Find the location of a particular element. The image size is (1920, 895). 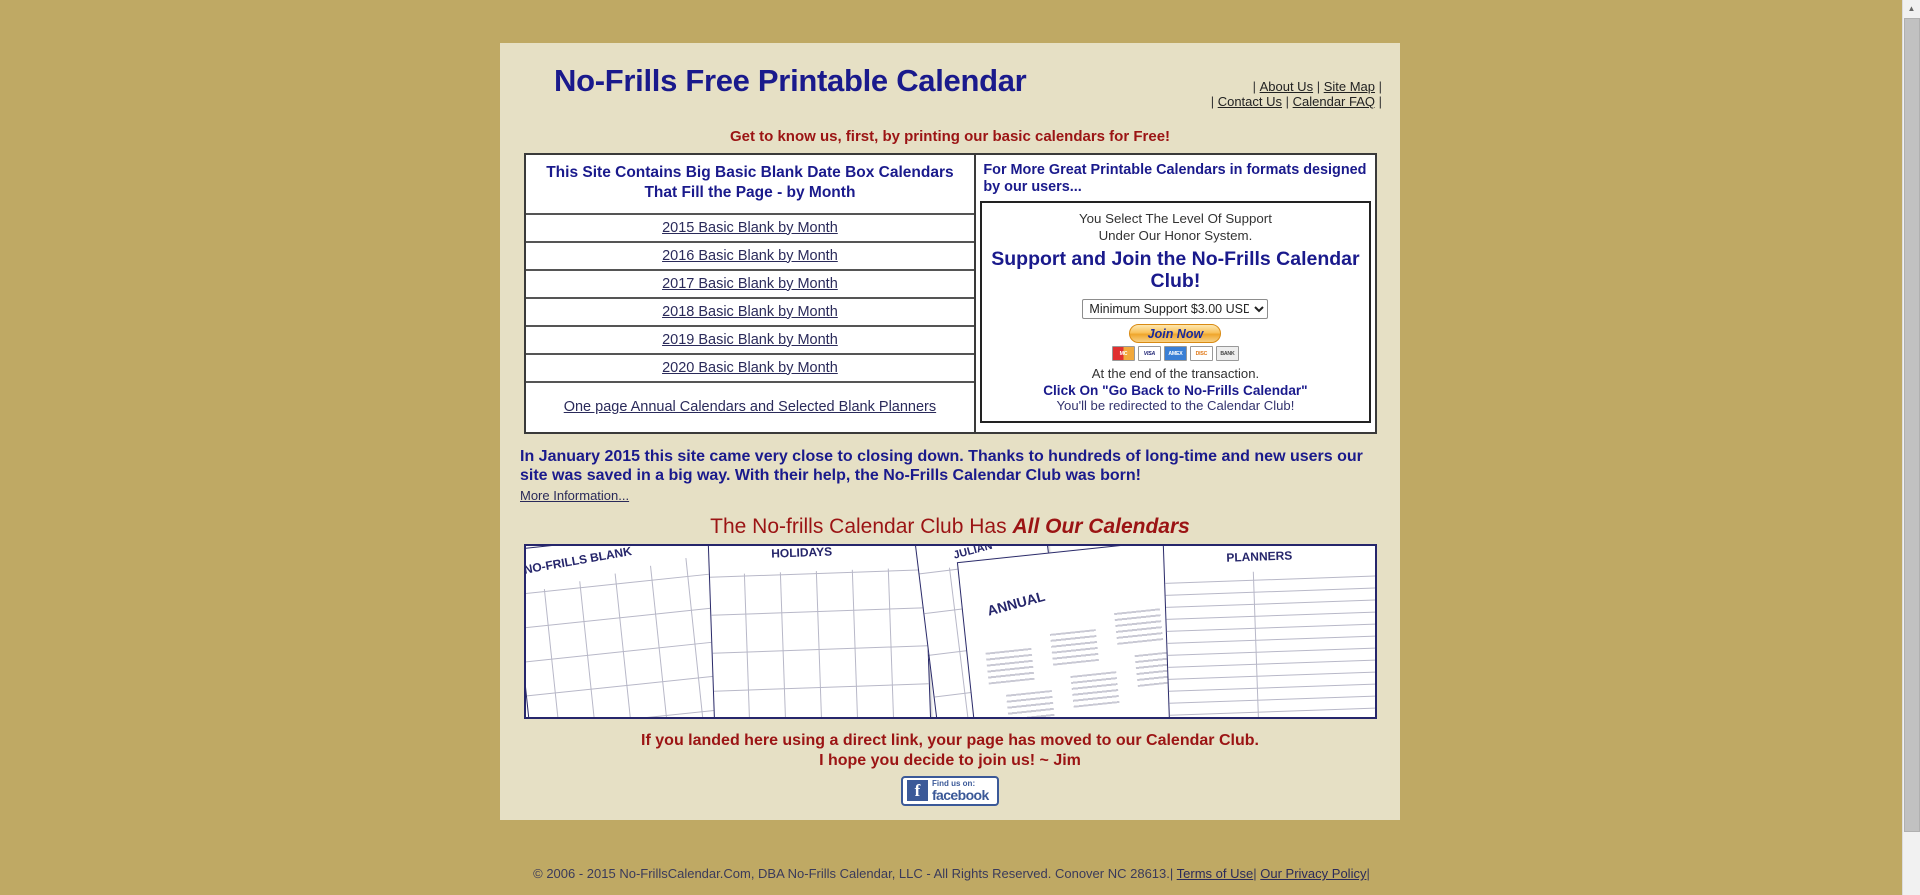

table-row: 2017 Basic Blank by Month is located at coordinates (750, 285).